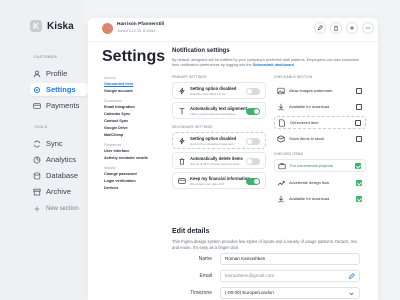 The image size is (400, 300). What do you see at coordinates (304, 122) in the screenshot?
I see `checkable-label: Onhovered item` at bounding box center [304, 122].